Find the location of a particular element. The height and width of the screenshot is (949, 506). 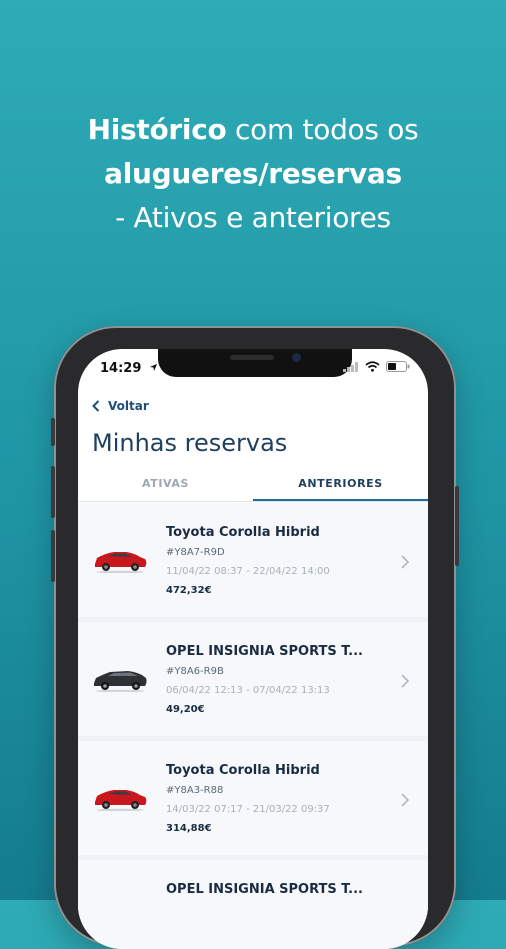

notch is located at coordinates (255, 363).